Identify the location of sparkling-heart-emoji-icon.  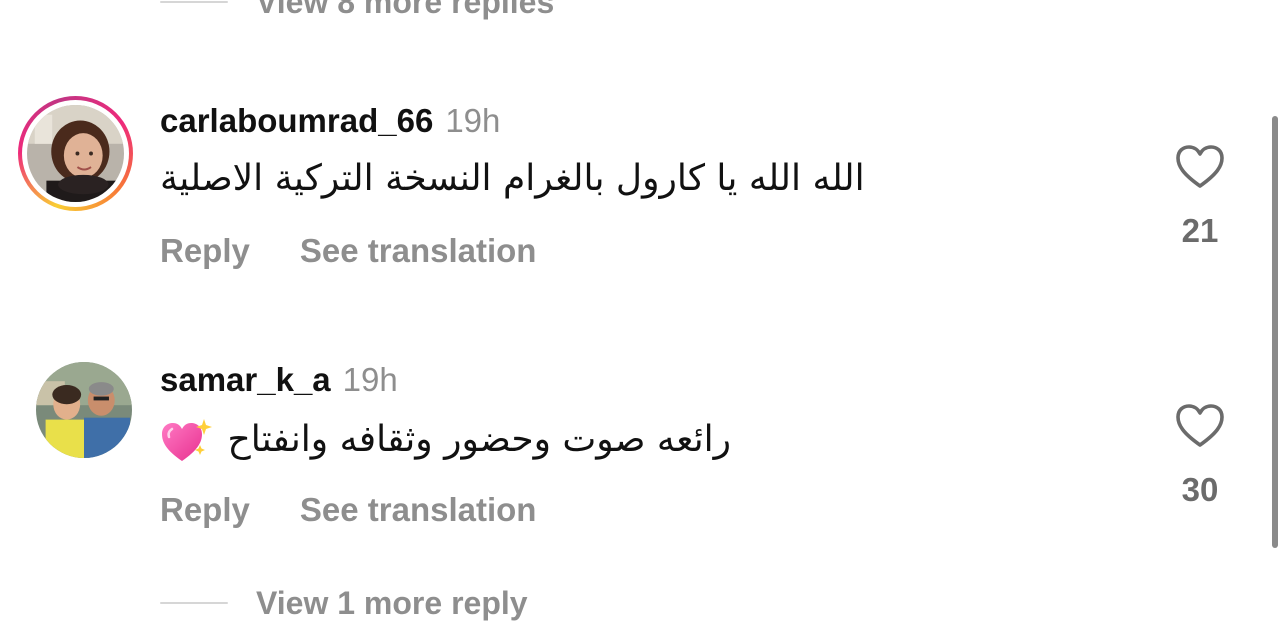
(187, 440).